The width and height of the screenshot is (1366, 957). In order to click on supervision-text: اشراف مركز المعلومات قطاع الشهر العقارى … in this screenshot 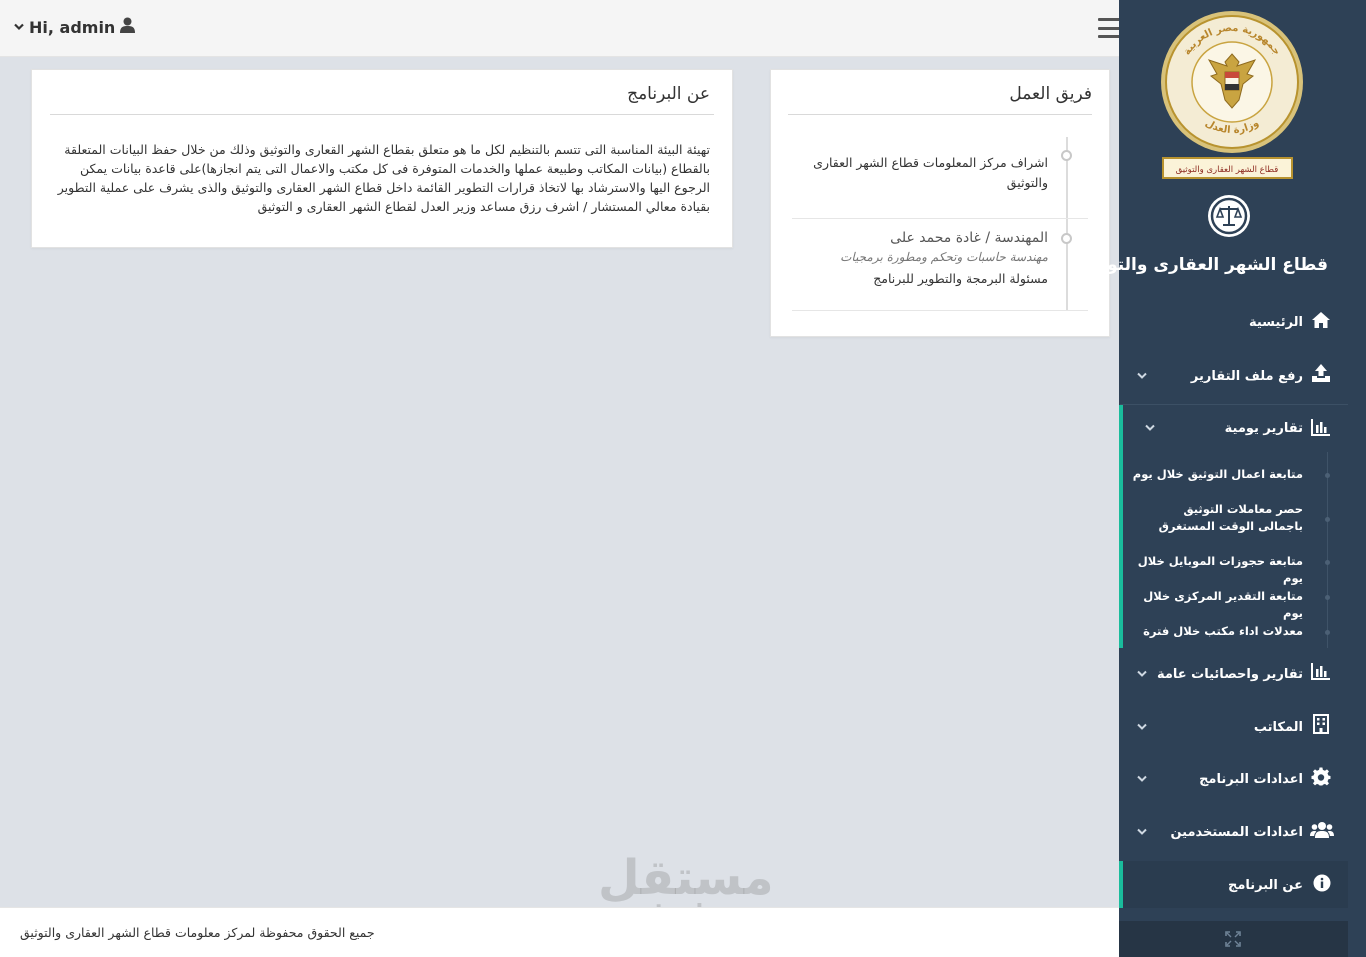, I will do `click(930, 172)`.